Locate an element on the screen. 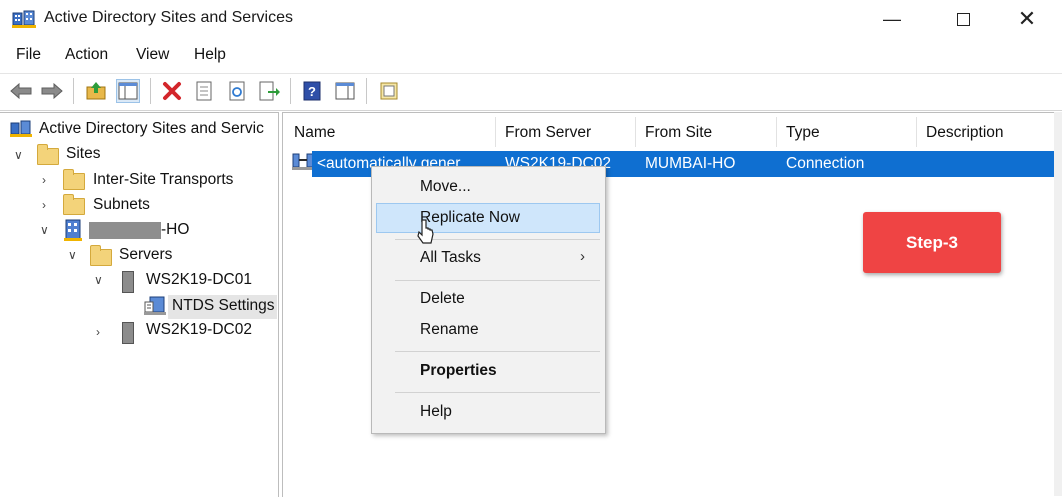  tree-item-inter-site-transports: Inter-Site Transports is located at coordinates (163, 180).